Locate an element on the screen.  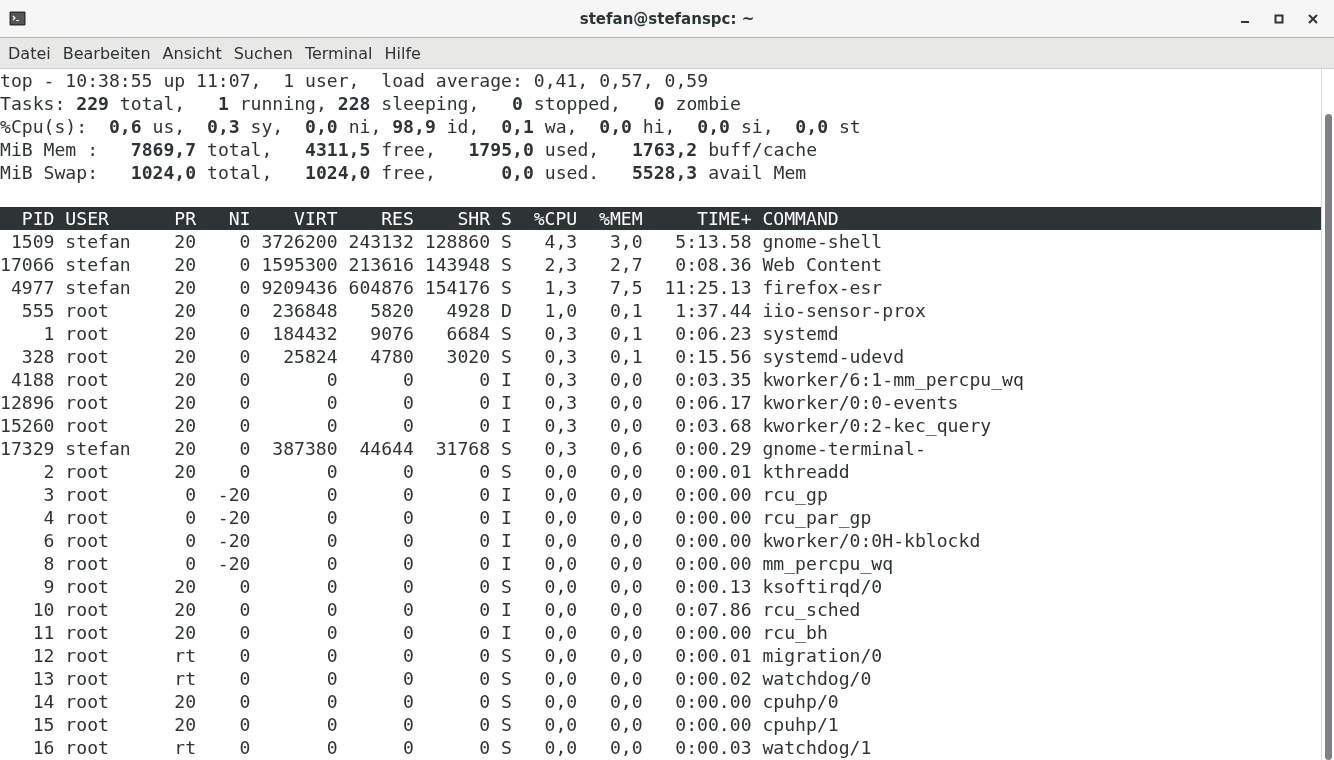
table-cell-text: 4 is located at coordinates (48, 517).